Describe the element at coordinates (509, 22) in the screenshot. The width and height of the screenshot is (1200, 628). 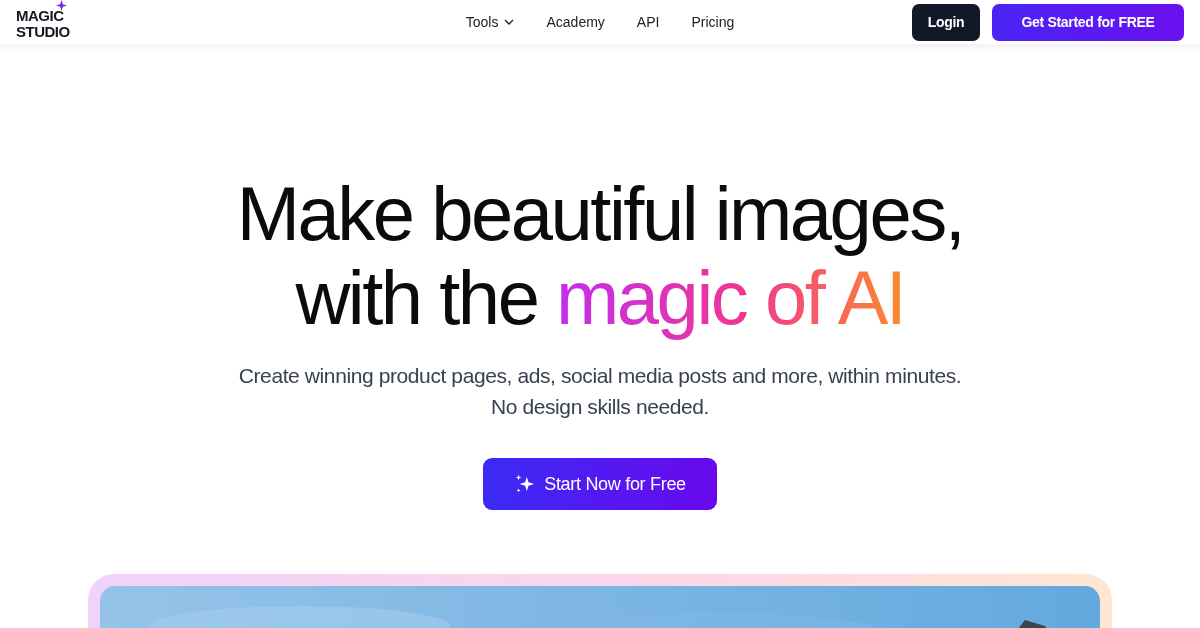
I see `chevron-down-icon` at that location.